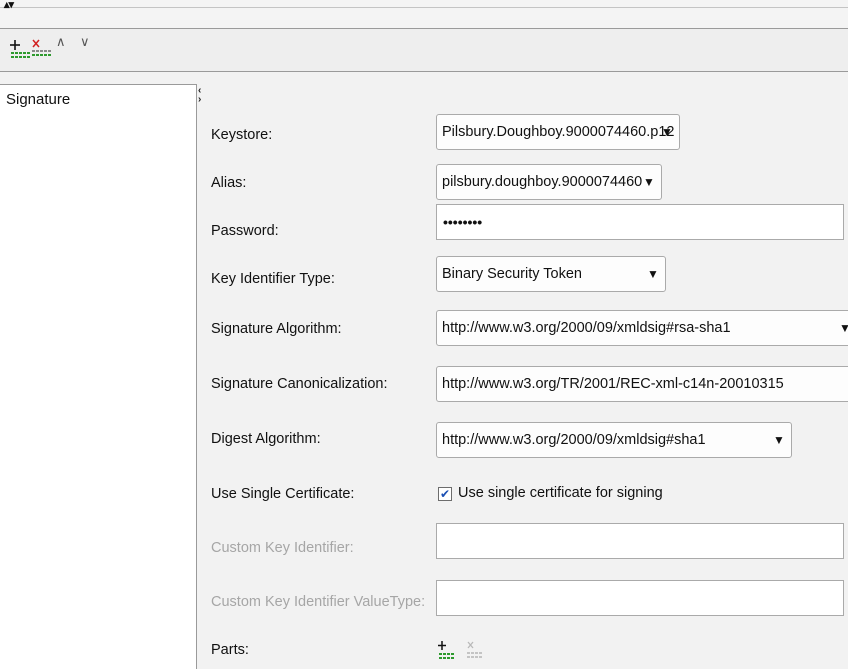 This screenshot has height=669, width=848. I want to click on list-item-signature: Signature, so click(98, 100).